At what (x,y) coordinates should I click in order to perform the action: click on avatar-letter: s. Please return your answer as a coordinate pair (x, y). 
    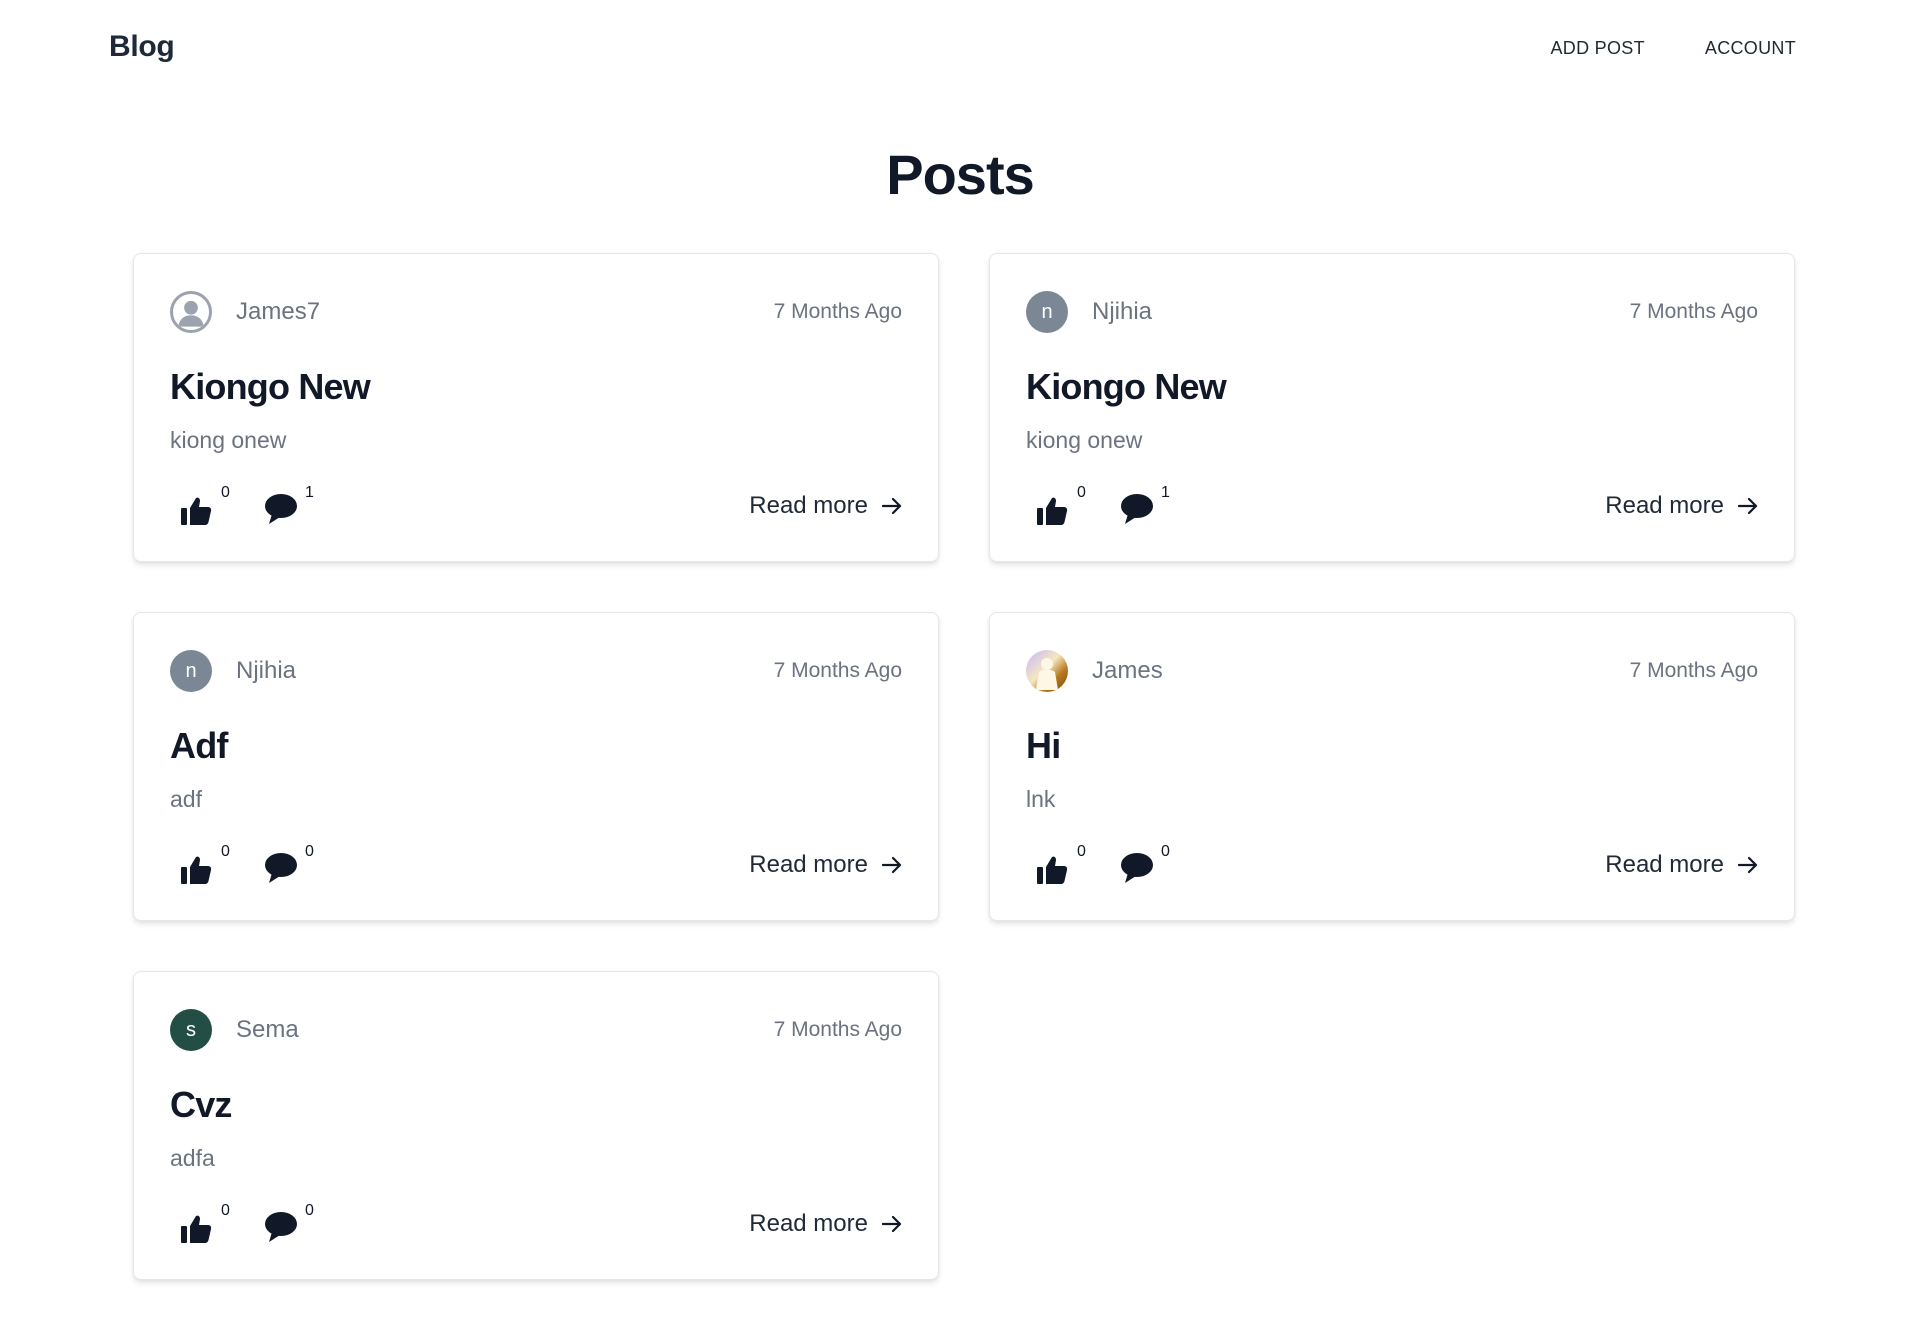
    Looking at the image, I should click on (191, 1029).